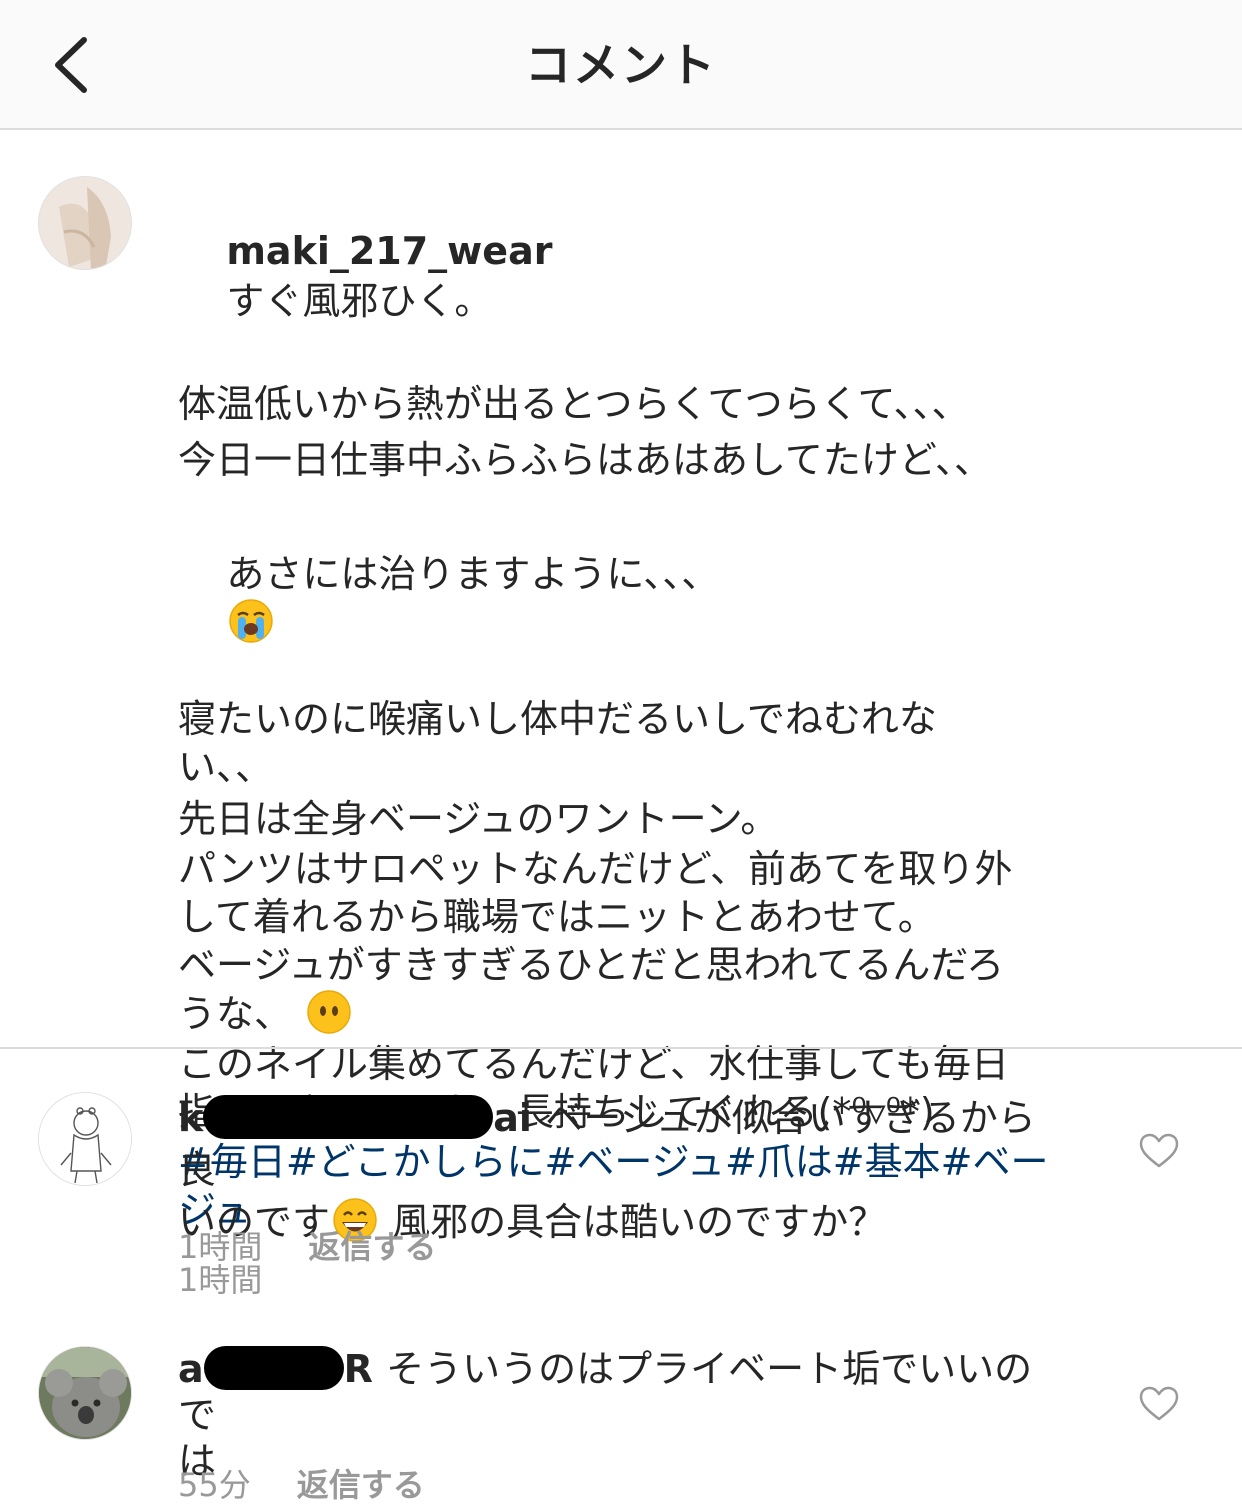  What do you see at coordinates (473, 574) in the screenshot?
I see `caption-line: あさには治りますように、、、` at bounding box center [473, 574].